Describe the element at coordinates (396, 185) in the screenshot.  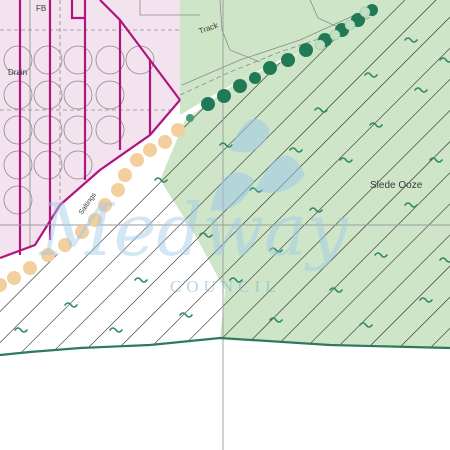
I see `label-place-name: Slede Ooze` at that location.